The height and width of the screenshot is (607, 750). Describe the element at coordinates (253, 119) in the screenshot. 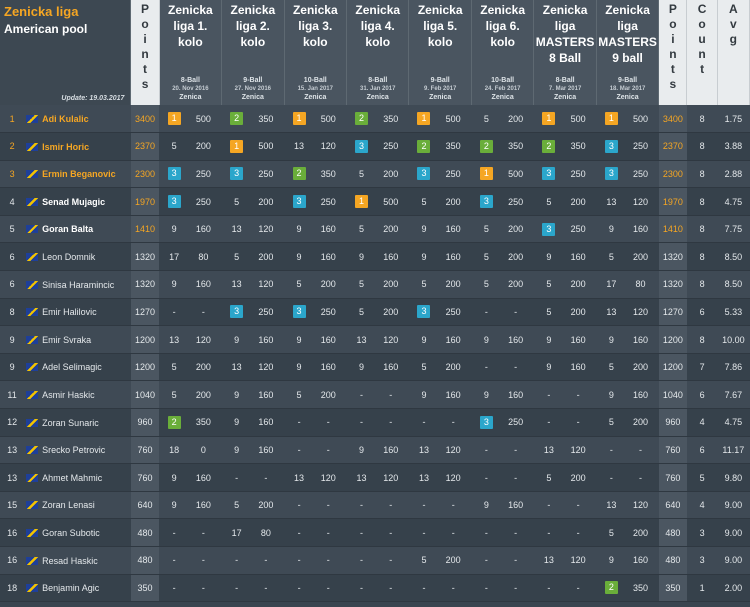

I see `round-result-cell: 2 350` at that location.